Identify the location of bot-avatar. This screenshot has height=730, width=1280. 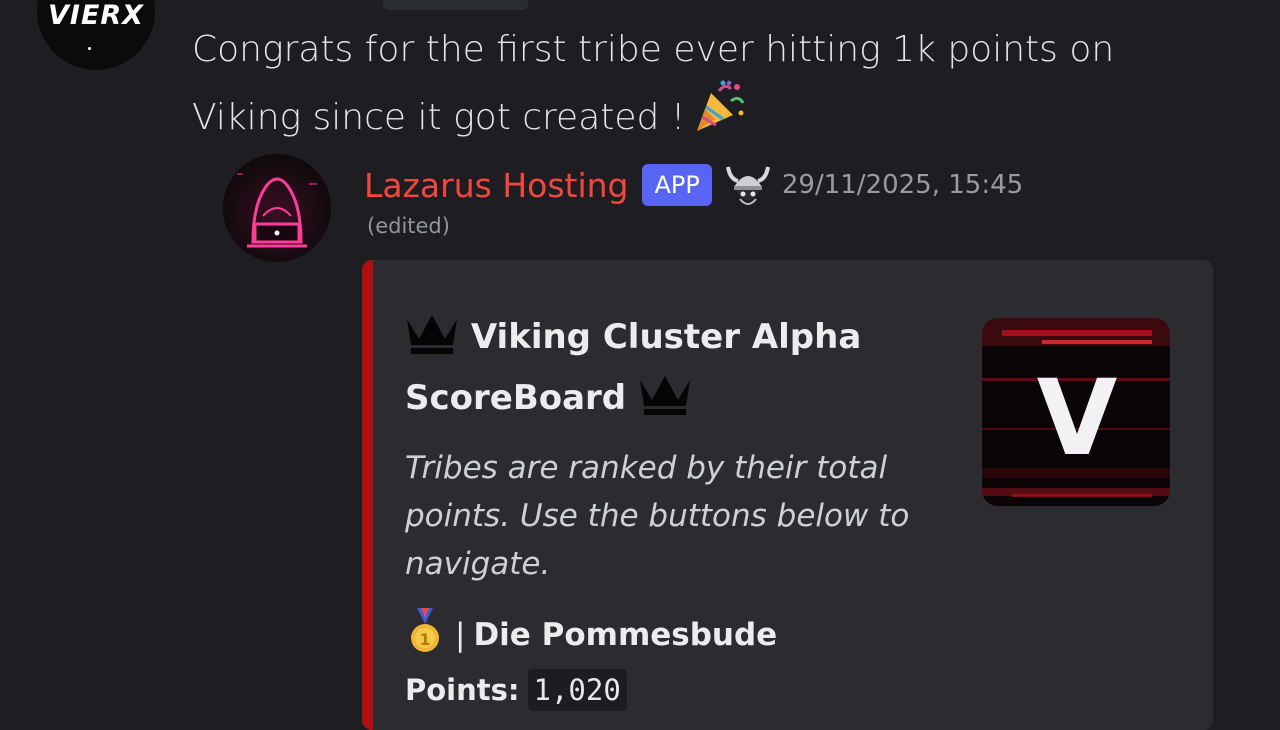
(277, 208).